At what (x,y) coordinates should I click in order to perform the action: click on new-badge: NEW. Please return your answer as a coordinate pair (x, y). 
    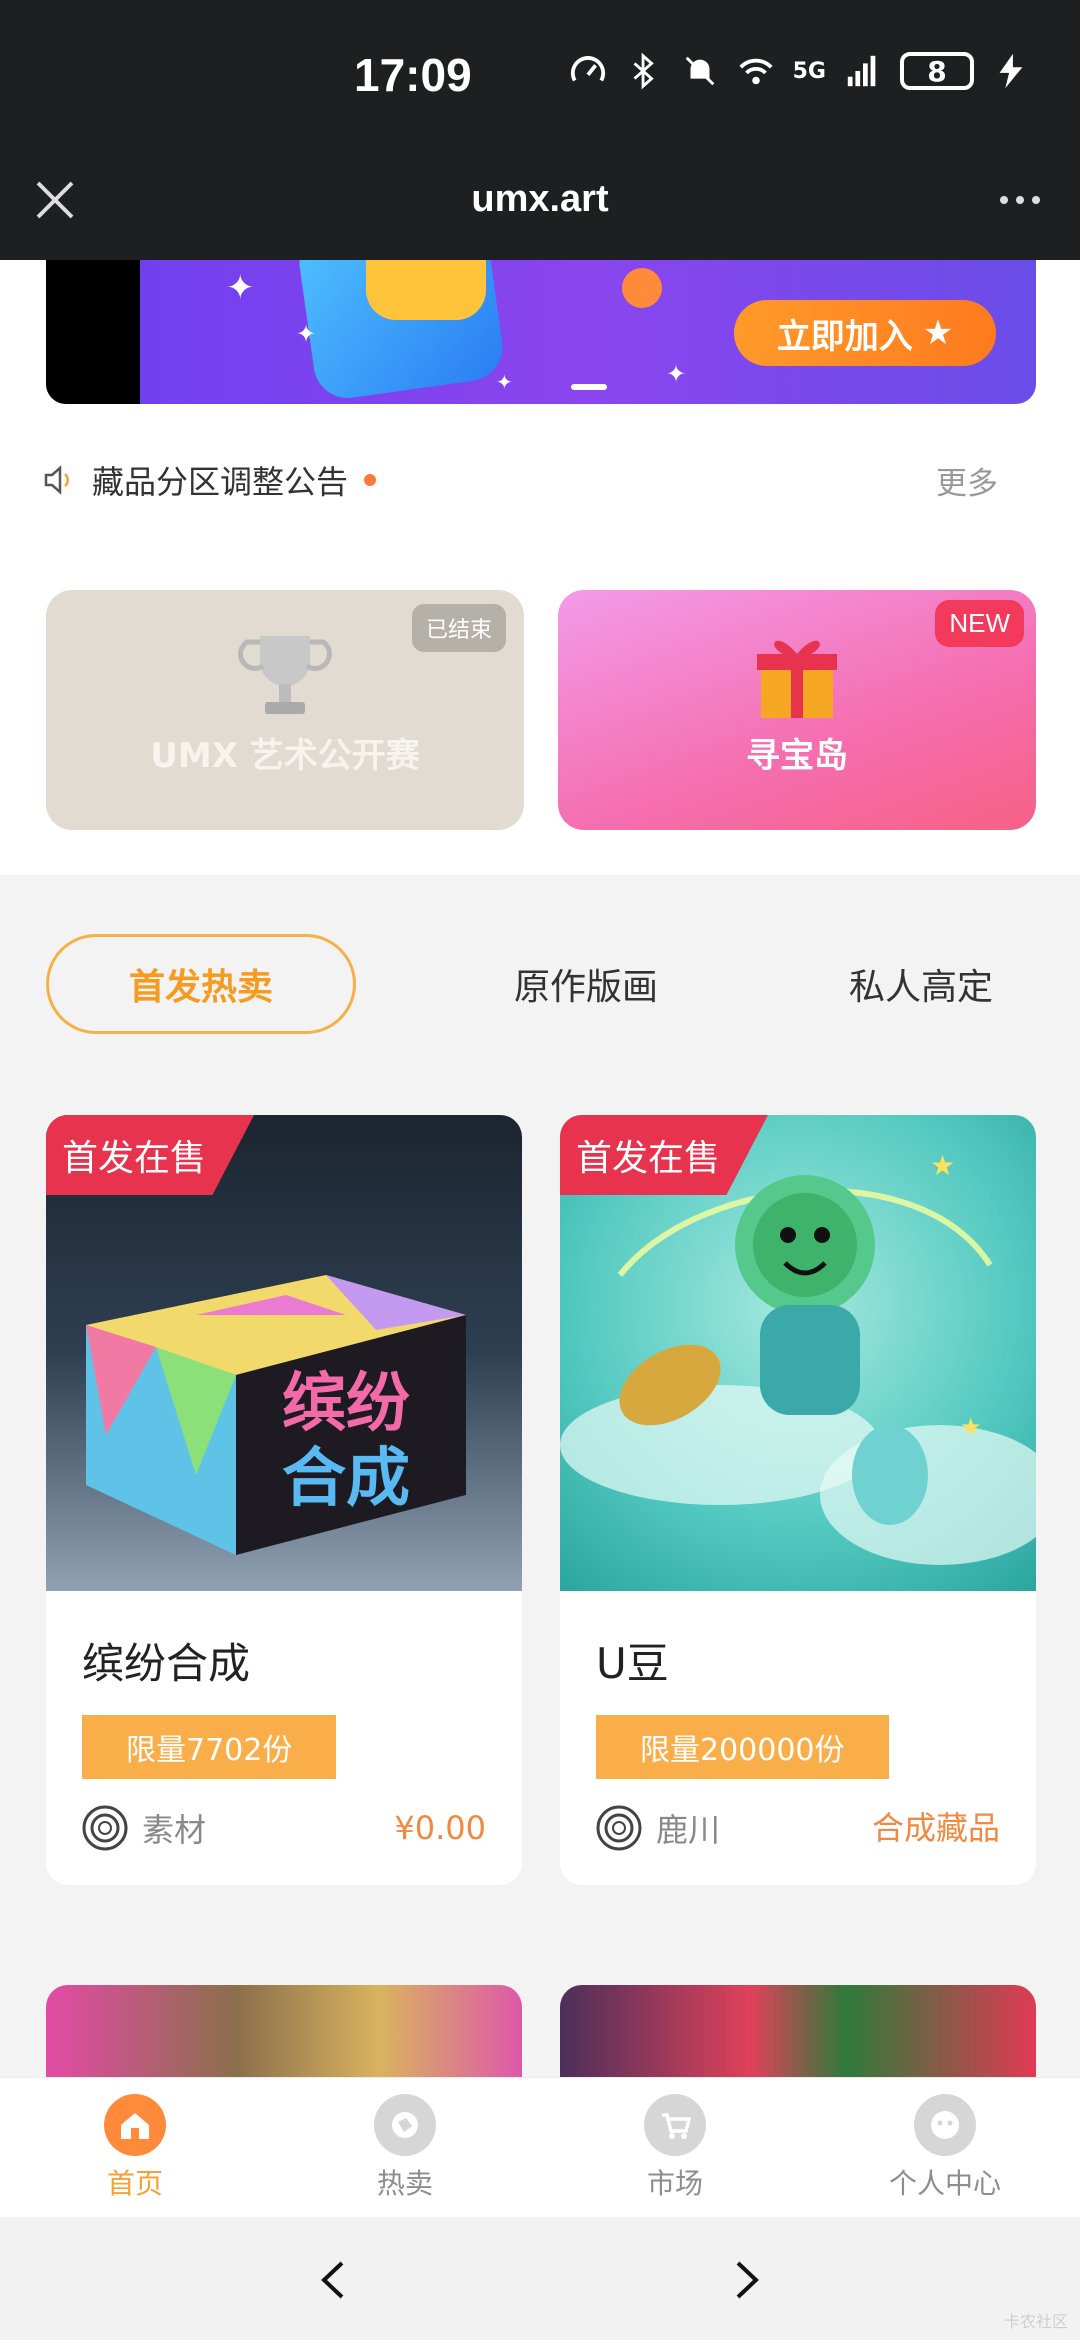
    Looking at the image, I should click on (979, 623).